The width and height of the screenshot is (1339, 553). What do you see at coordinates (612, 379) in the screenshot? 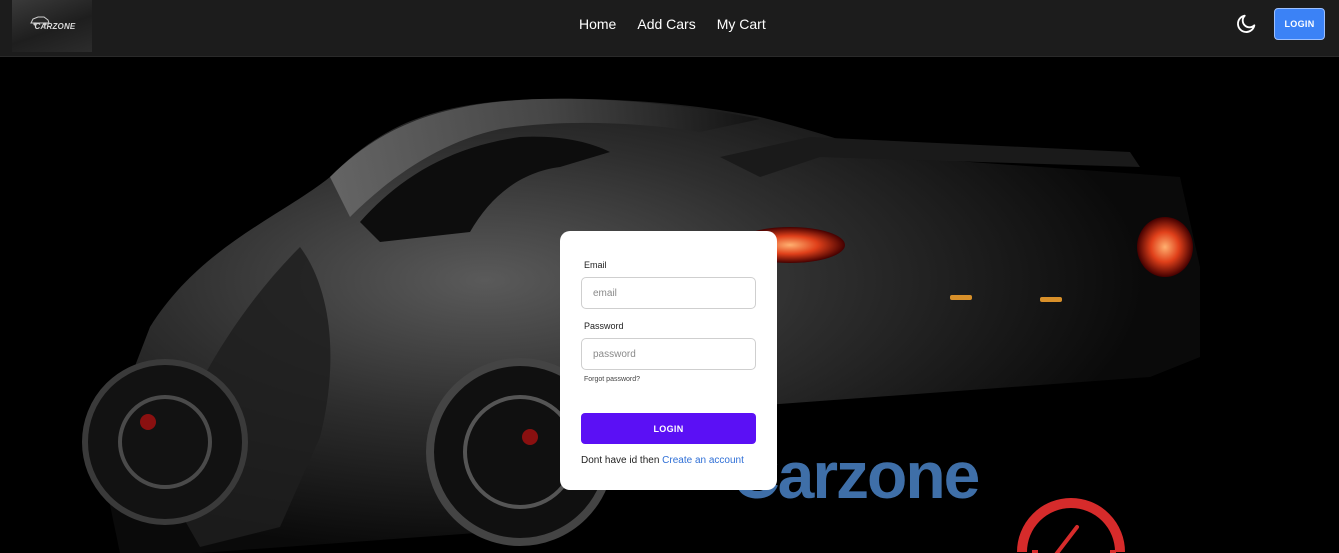
I see `forgot-password-link: Forgot password?` at bounding box center [612, 379].